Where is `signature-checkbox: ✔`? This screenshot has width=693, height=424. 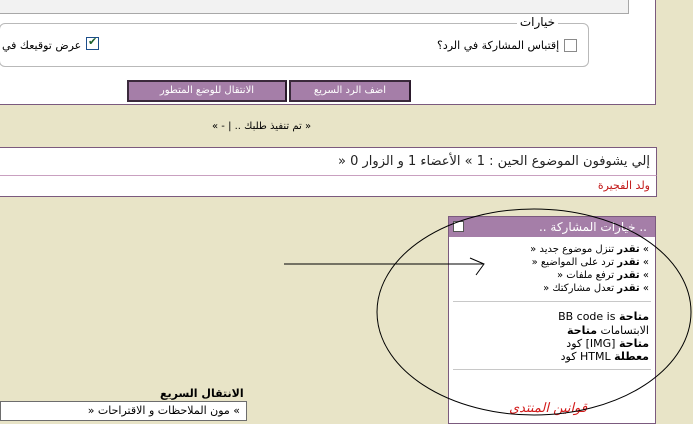 signature-checkbox: ✔ is located at coordinates (92, 42).